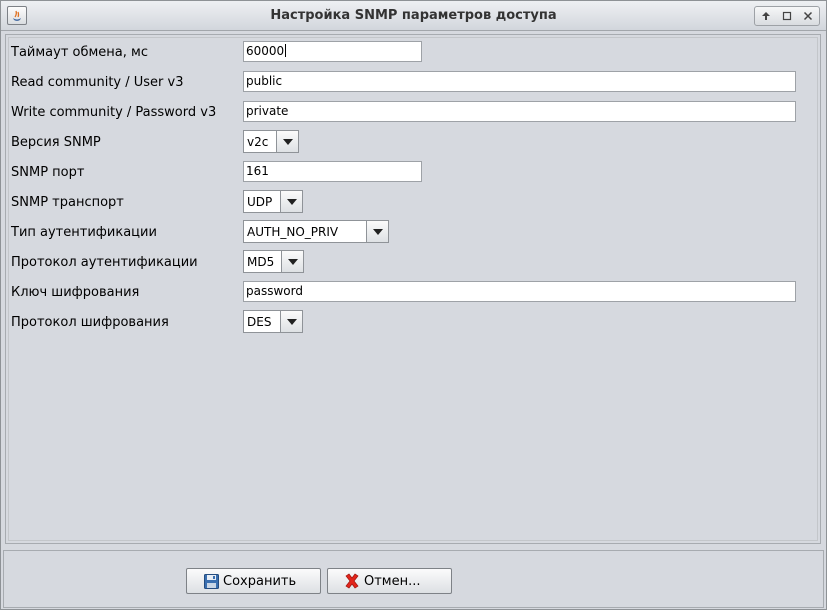 This screenshot has height=610, width=827. I want to click on snmp-port-label: SNMP порт, so click(48, 172).